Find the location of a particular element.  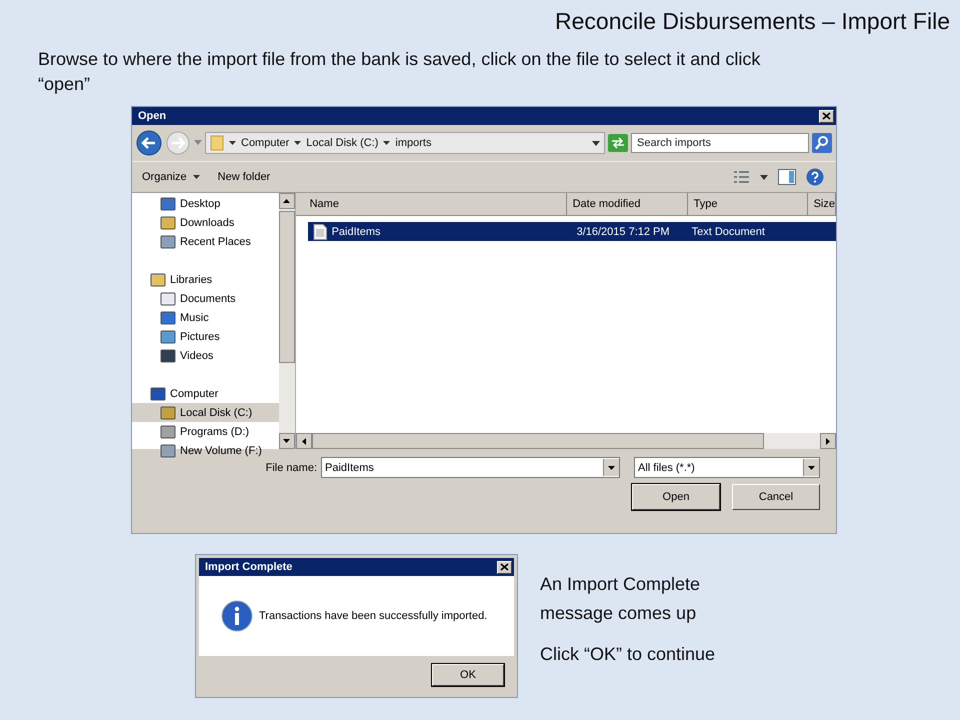

column-header: Type is located at coordinates (748, 204).